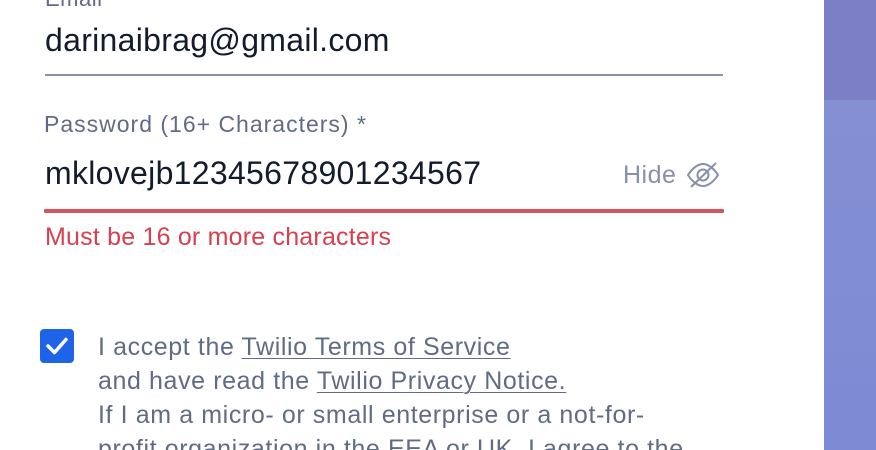 The width and height of the screenshot is (876, 450). Describe the element at coordinates (207, 381) in the screenshot. I see `terms-line-2-prefix: and have read the` at that location.